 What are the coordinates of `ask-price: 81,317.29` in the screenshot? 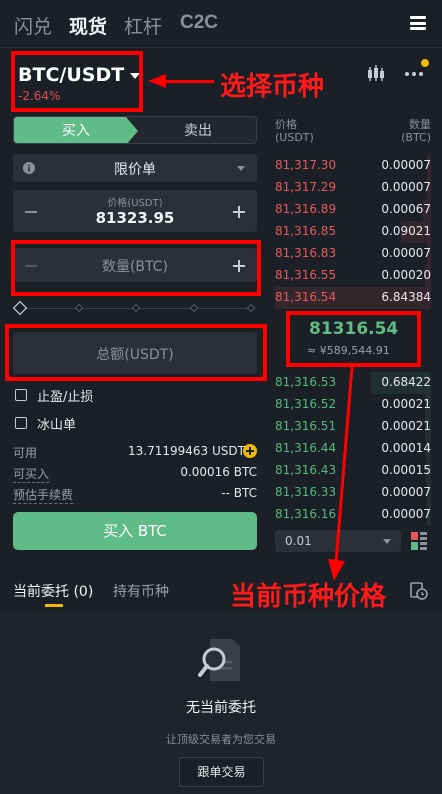 It's located at (306, 187).